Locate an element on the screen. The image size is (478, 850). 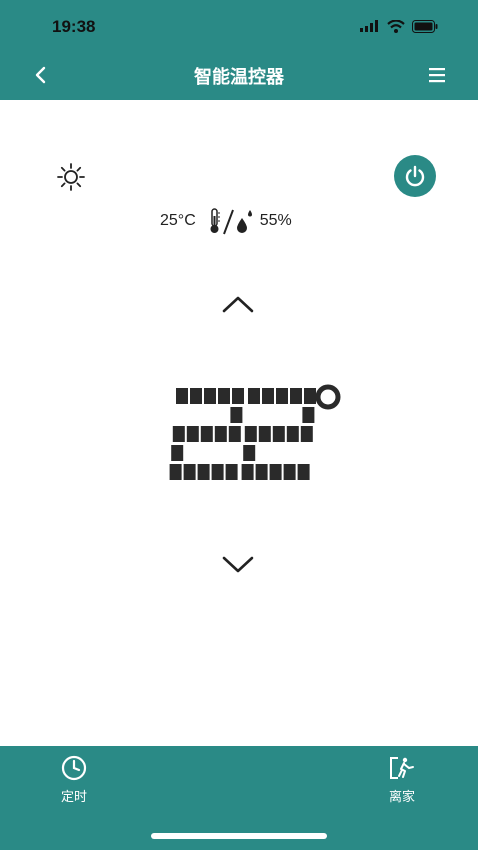
page-title: 智能温控器 is located at coordinates (239, 77).